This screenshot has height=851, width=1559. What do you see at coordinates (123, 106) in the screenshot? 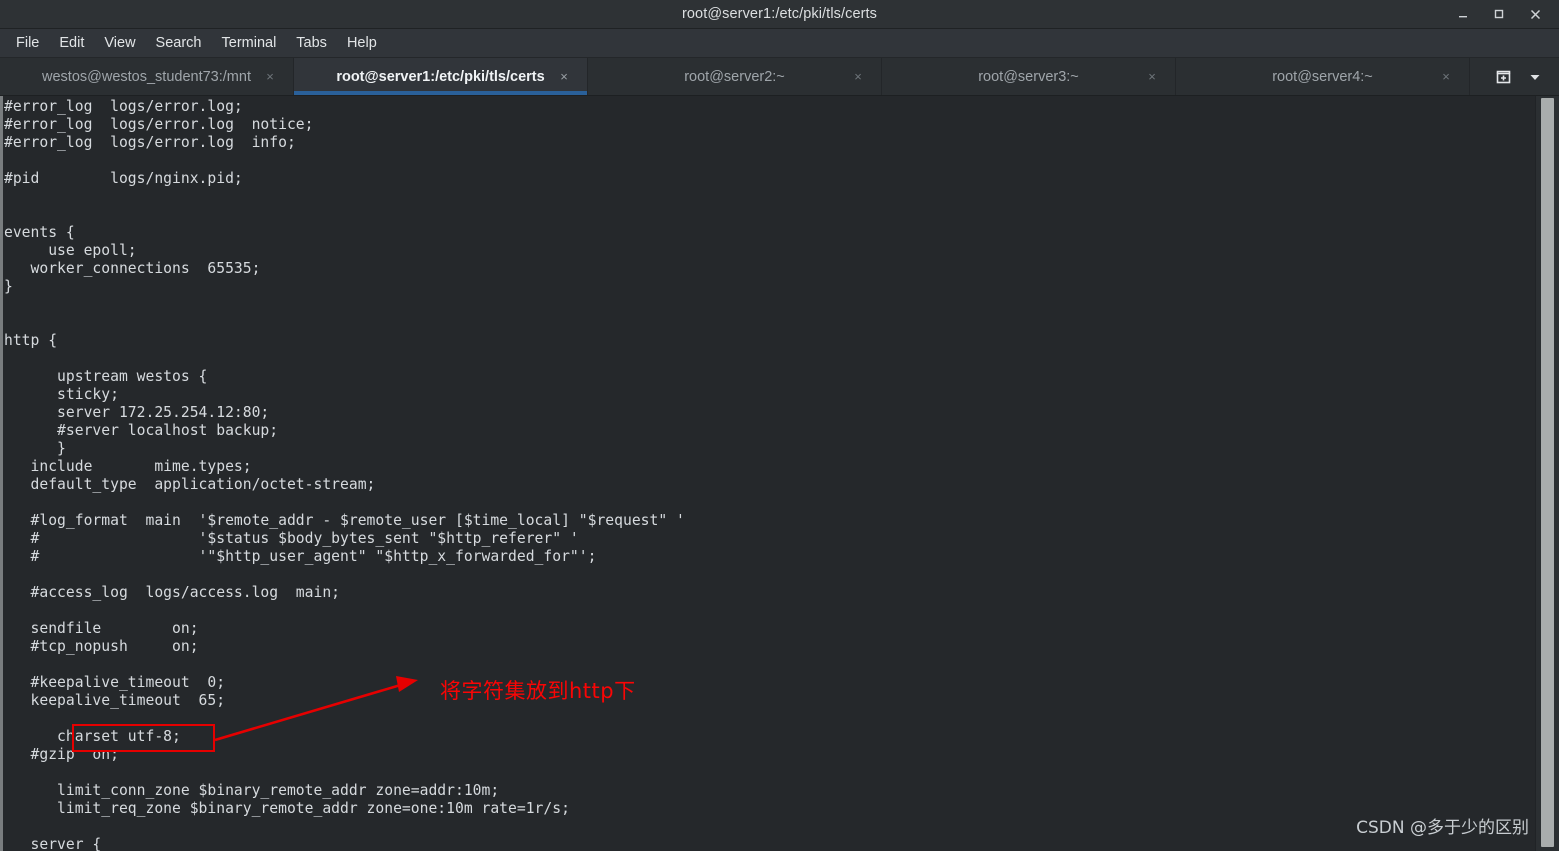
I see `terminal-line: #error_log logs/error.log;` at bounding box center [123, 106].